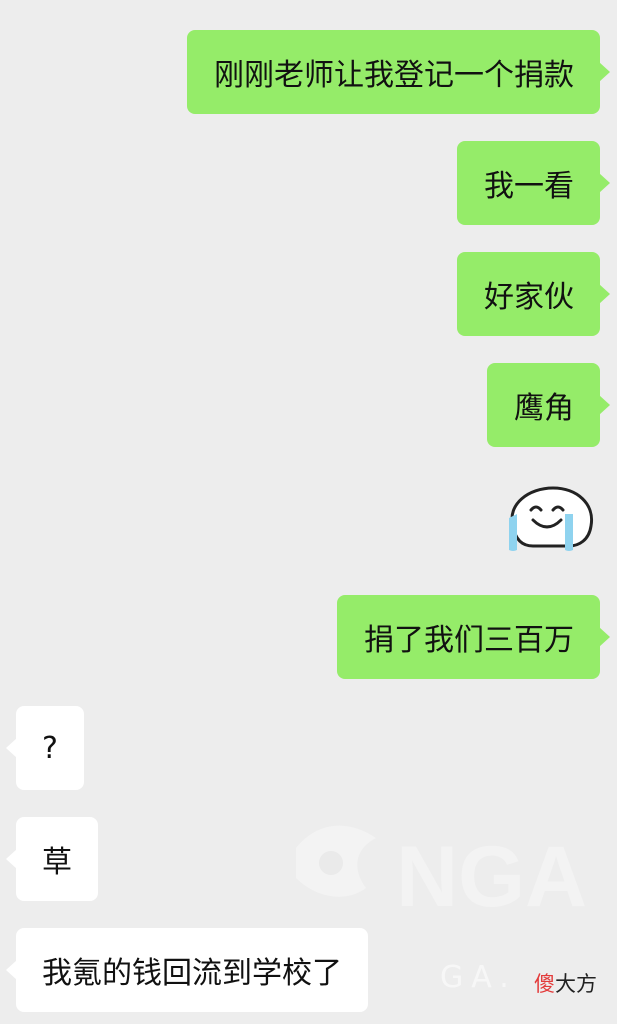  I want to click on laughing-crying-ghost-icon, so click(551, 520).